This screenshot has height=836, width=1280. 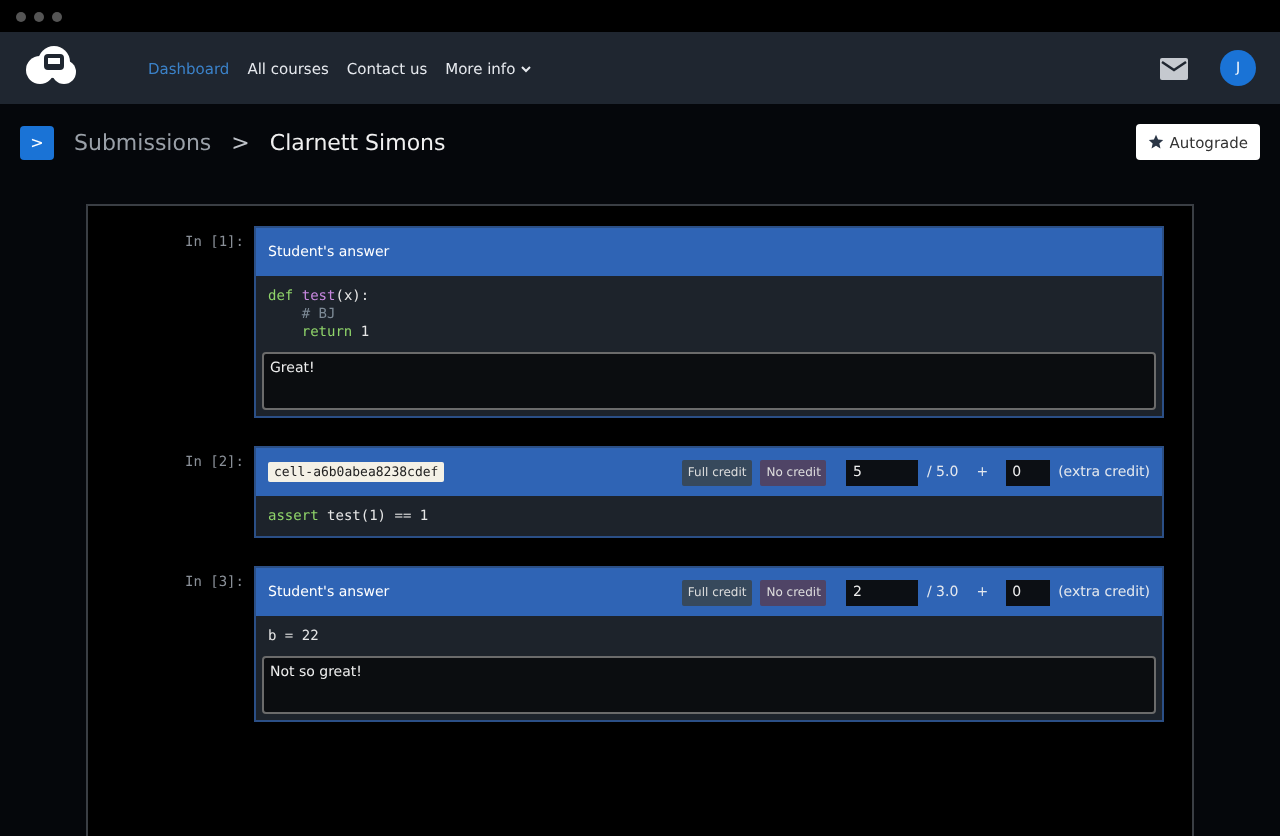 I want to click on breadcrumb-item: Clarnett Simons, so click(x=357, y=142).